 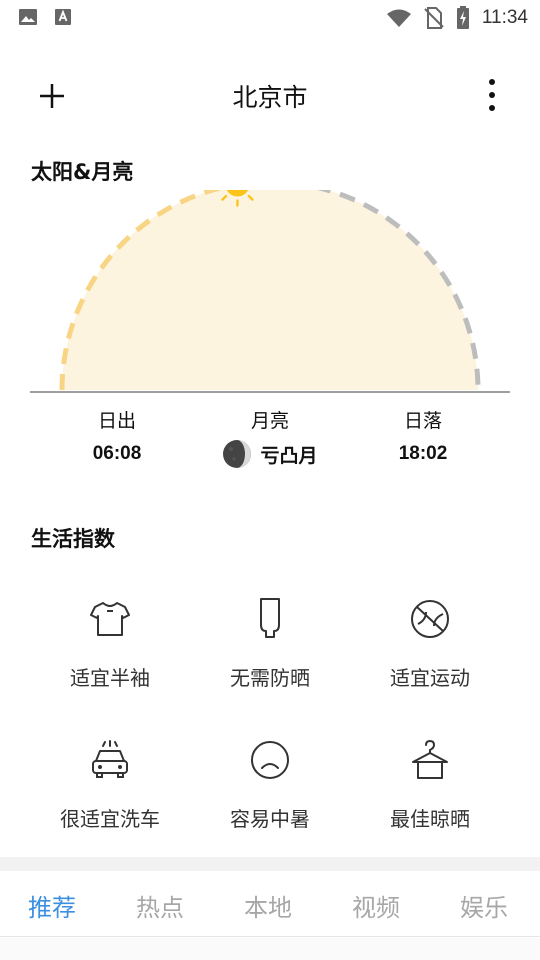 What do you see at coordinates (430, 759) in the screenshot?
I see `hanger-icon` at bounding box center [430, 759].